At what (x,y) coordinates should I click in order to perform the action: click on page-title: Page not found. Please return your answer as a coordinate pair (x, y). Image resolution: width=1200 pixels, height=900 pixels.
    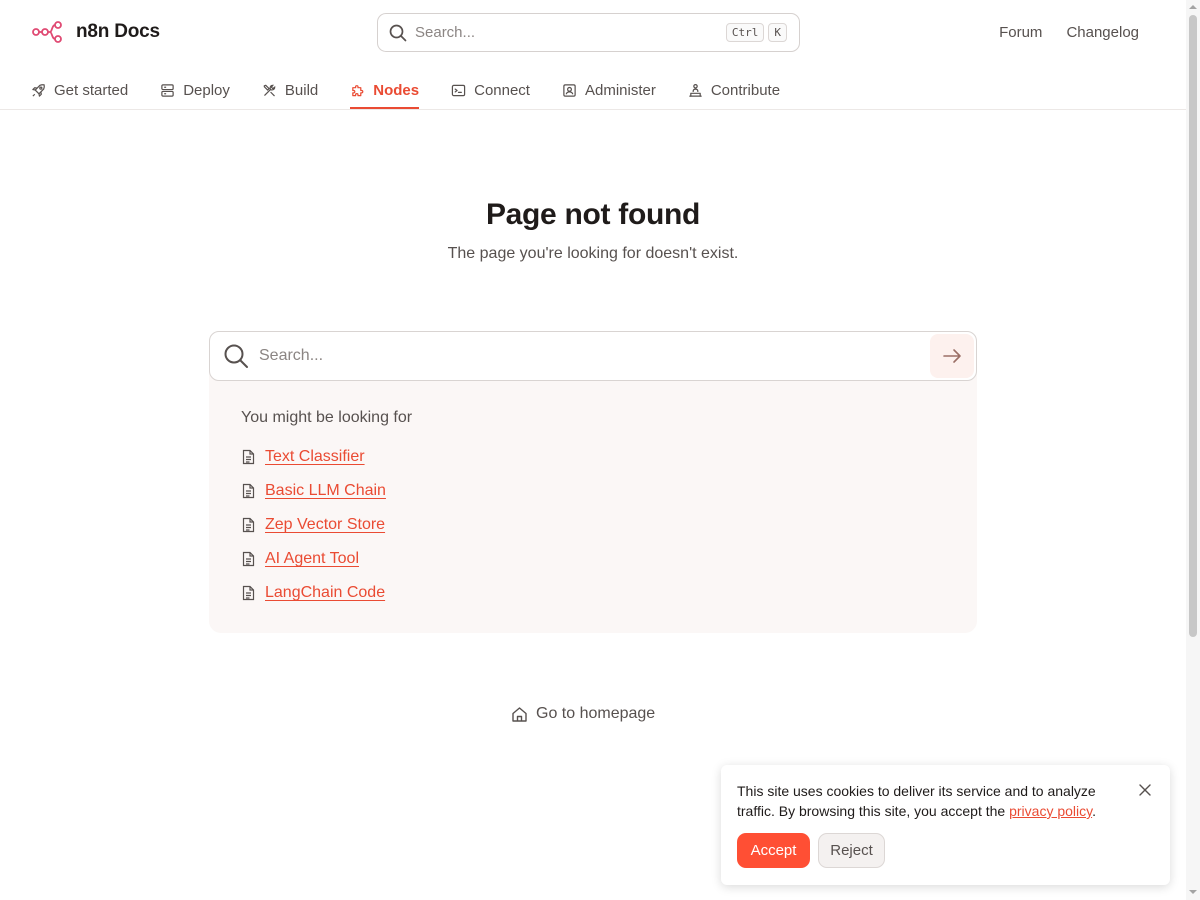
    Looking at the image, I should click on (593, 214).